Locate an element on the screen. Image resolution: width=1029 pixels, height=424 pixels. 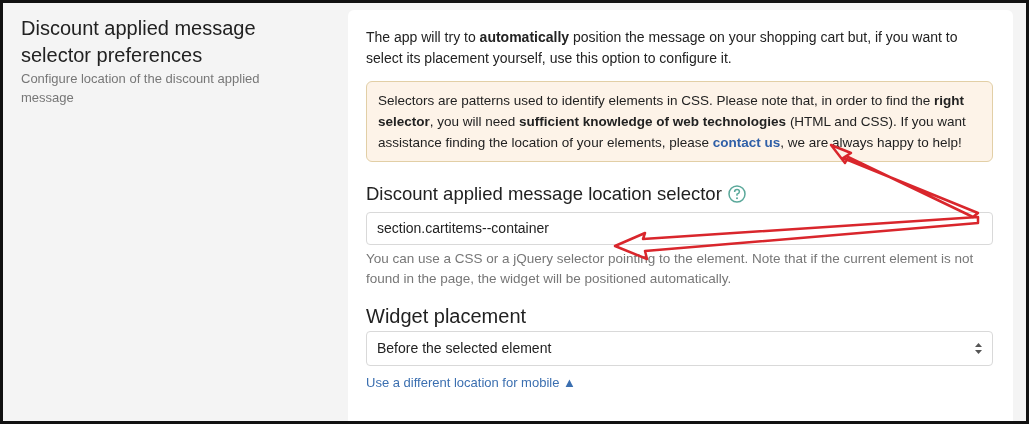
caret-icon: ▲ is located at coordinates (569, 382).